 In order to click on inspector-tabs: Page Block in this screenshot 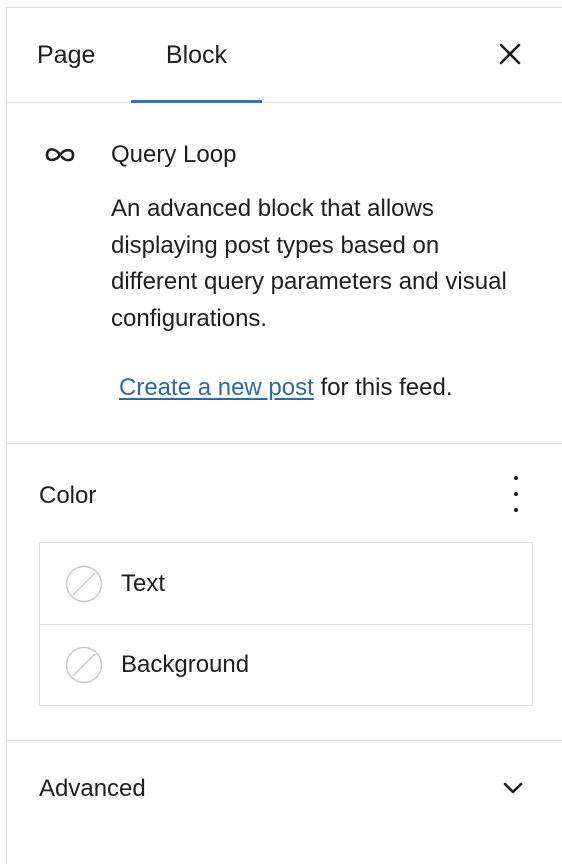, I will do `click(284, 55)`.